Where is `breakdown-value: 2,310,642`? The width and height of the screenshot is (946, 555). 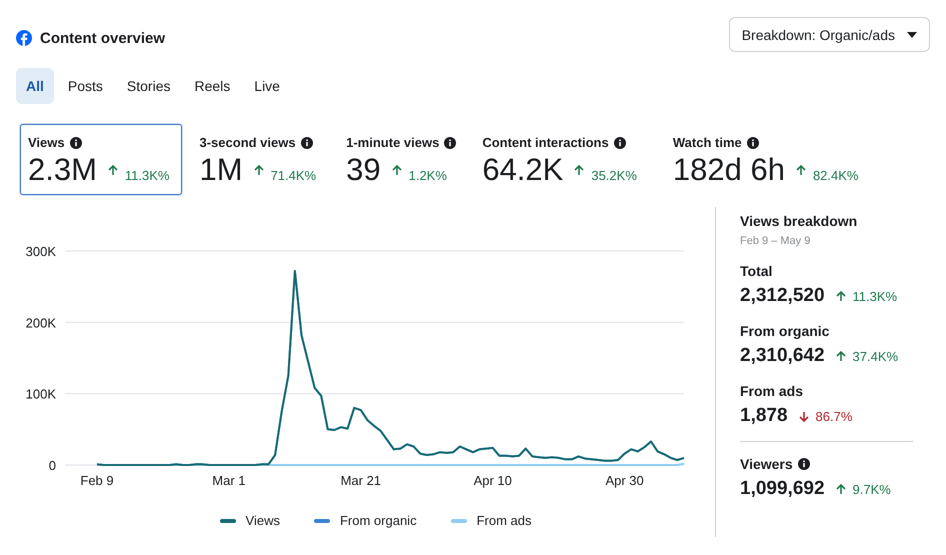
breakdown-value: 2,310,642 is located at coordinates (782, 356).